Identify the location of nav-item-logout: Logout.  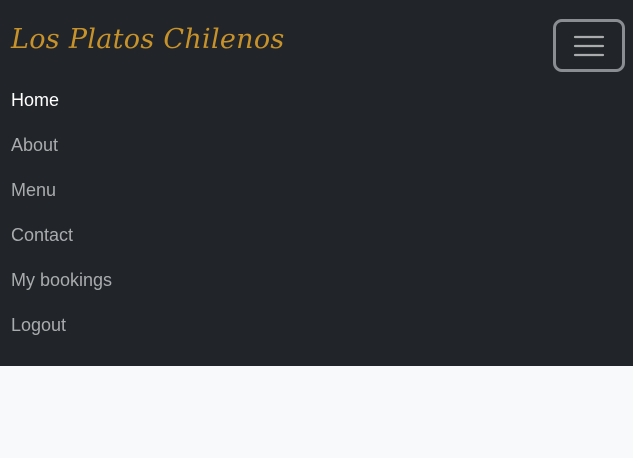
(56, 325).